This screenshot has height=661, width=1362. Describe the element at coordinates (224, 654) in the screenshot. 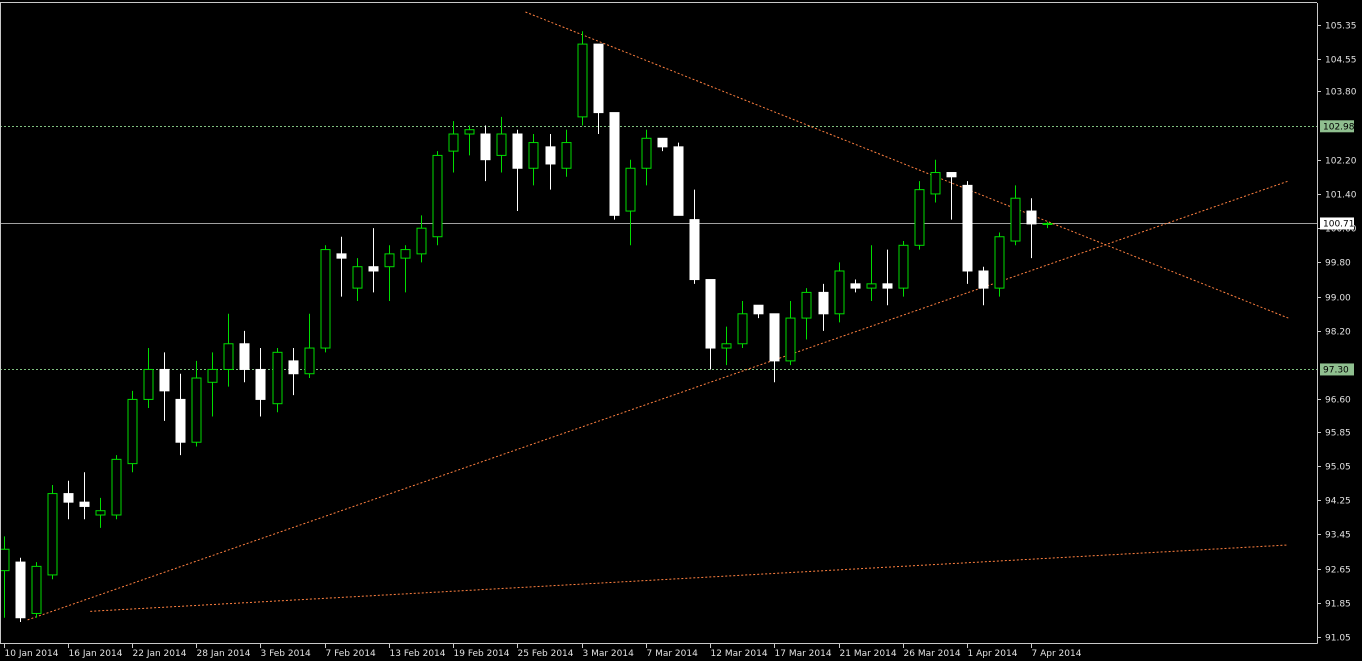

I see `x-tick-label: 28 Jan 2014` at that location.